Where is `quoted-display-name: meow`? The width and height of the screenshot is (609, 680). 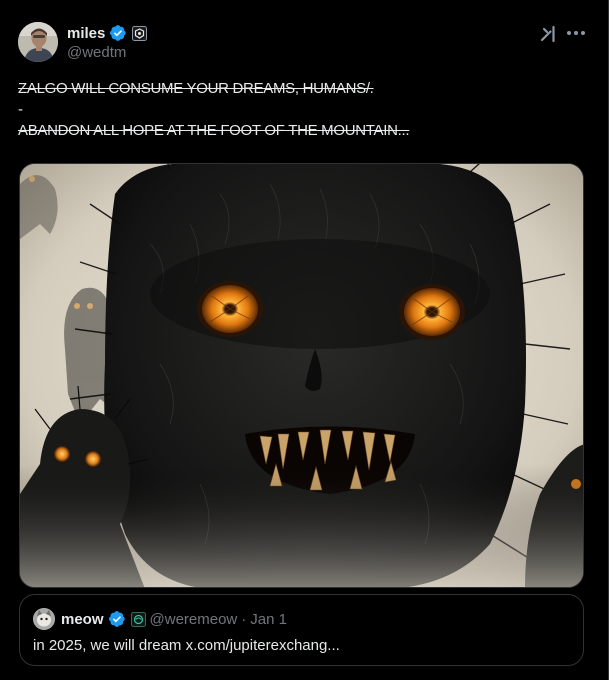 quoted-display-name: meow is located at coordinates (82, 619).